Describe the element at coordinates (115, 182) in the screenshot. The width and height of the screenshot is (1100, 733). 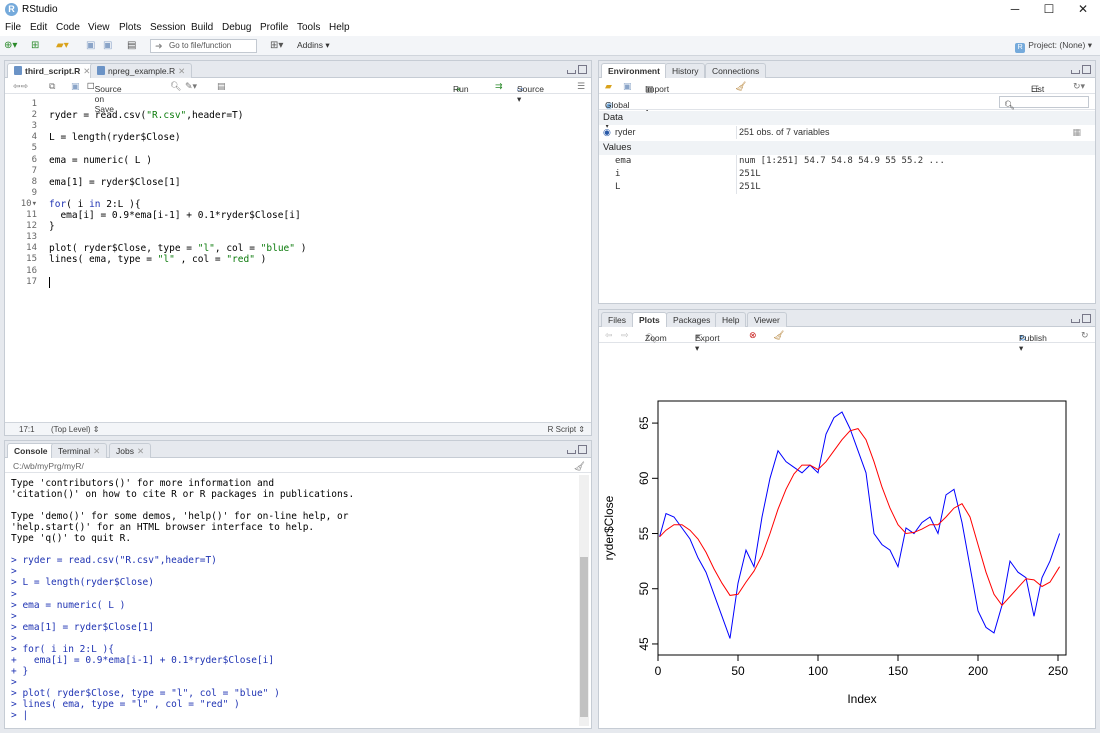
I see `code-line: ema[1] = ryder$Close[1]` at that location.